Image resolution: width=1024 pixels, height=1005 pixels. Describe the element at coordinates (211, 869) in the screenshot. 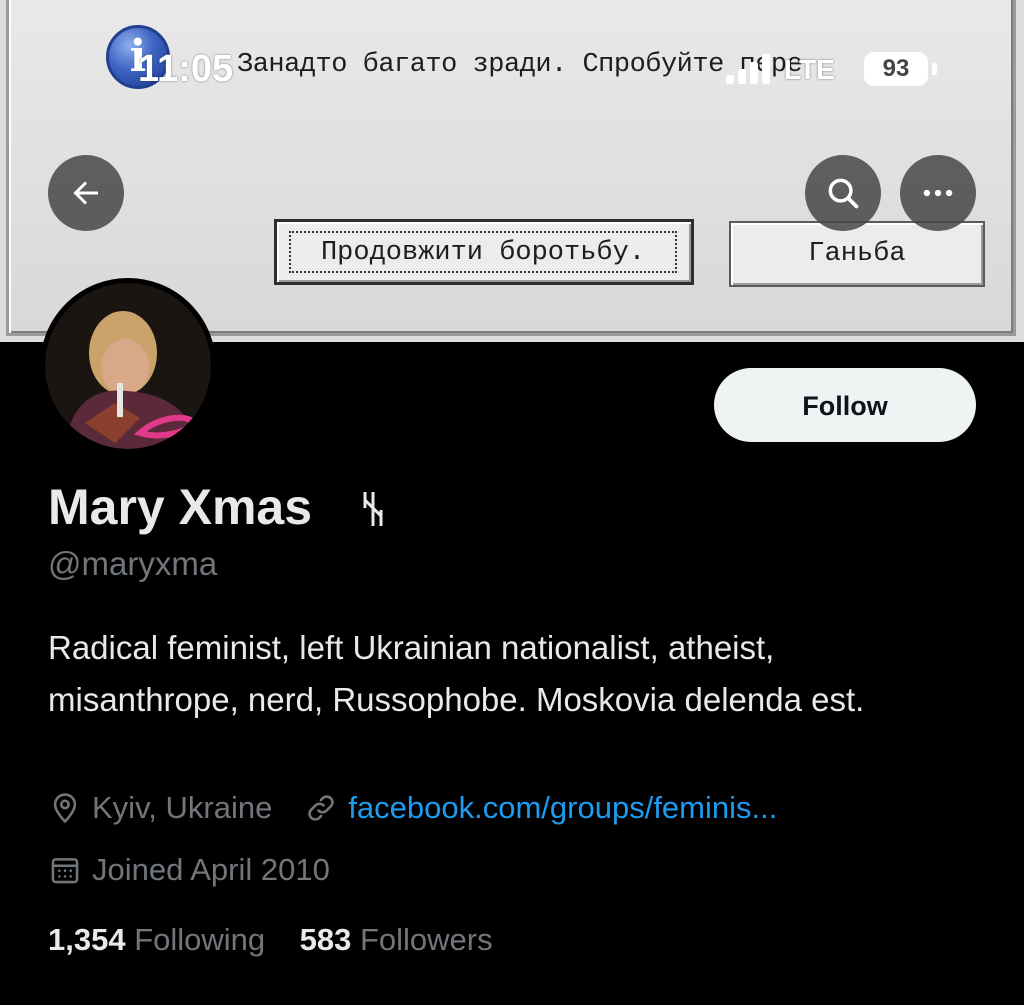

I see `joined-date: Joined April 2010` at that location.